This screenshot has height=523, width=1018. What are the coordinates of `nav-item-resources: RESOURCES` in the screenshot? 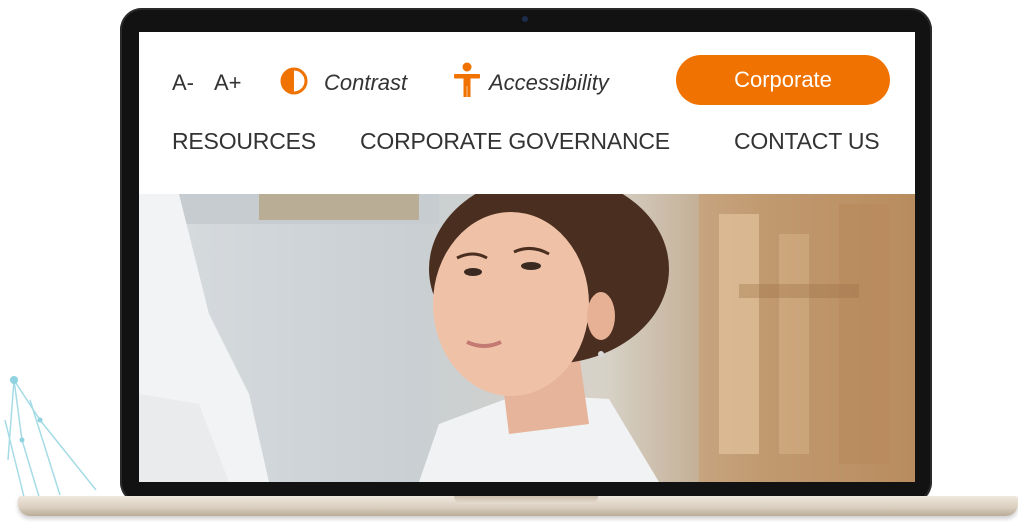 It's located at (244, 141).